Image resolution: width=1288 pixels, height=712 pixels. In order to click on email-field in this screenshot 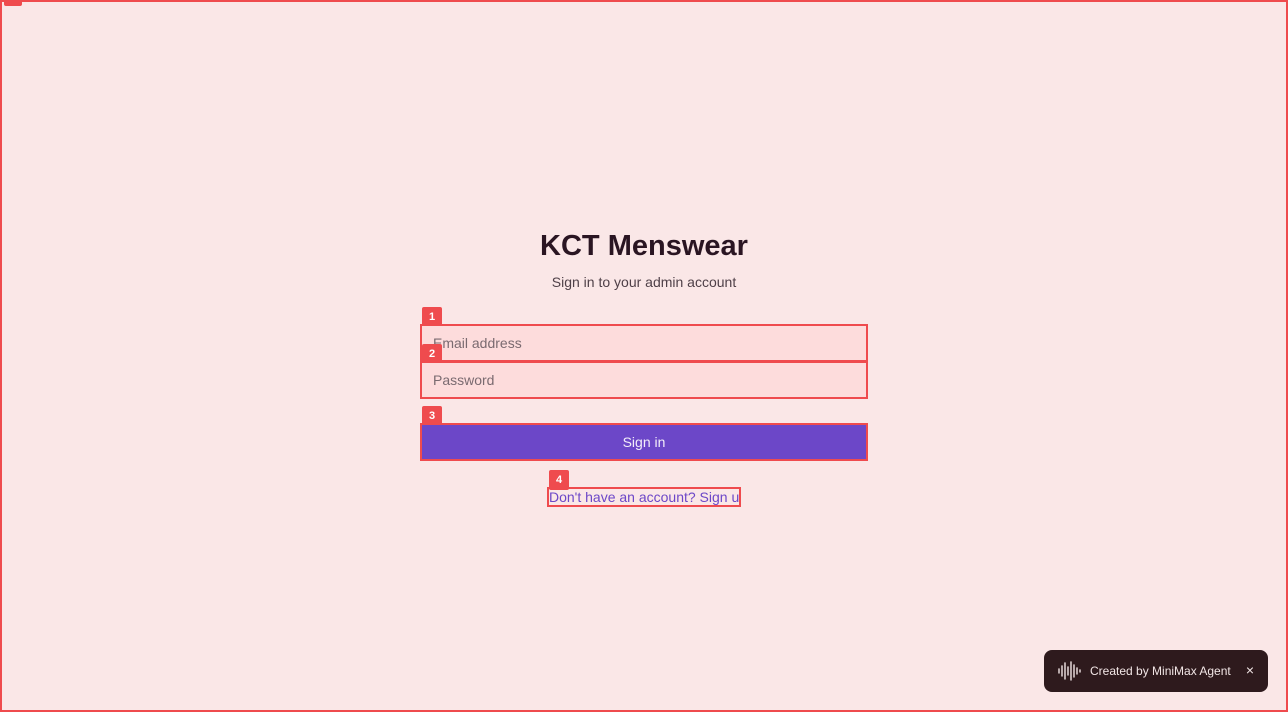, I will do `click(644, 343)`.